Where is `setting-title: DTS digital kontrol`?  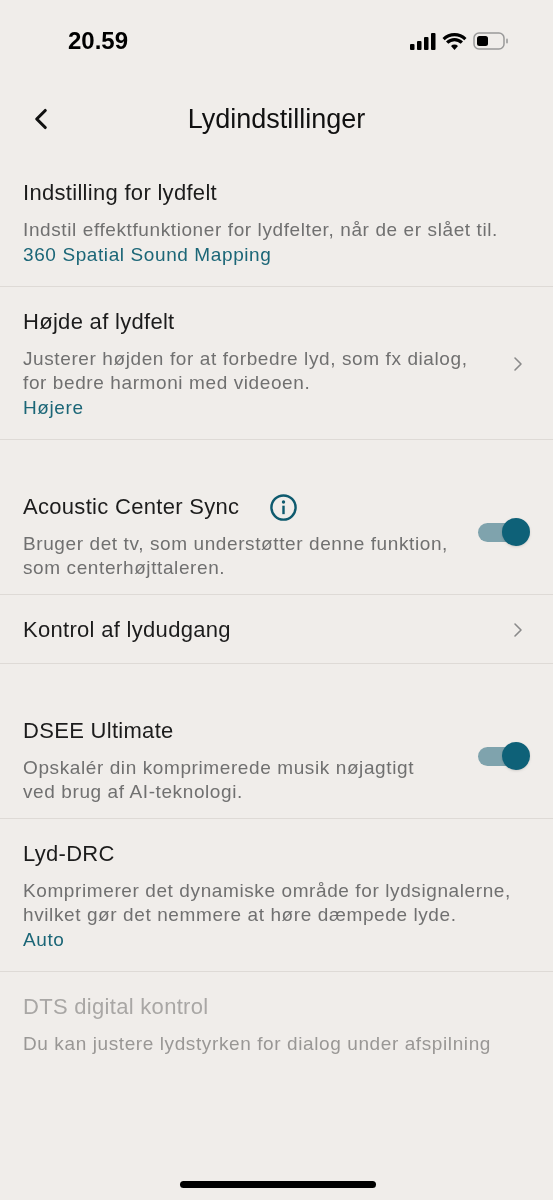 setting-title: DTS digital kontrol is located at coordinates (116, 1007).